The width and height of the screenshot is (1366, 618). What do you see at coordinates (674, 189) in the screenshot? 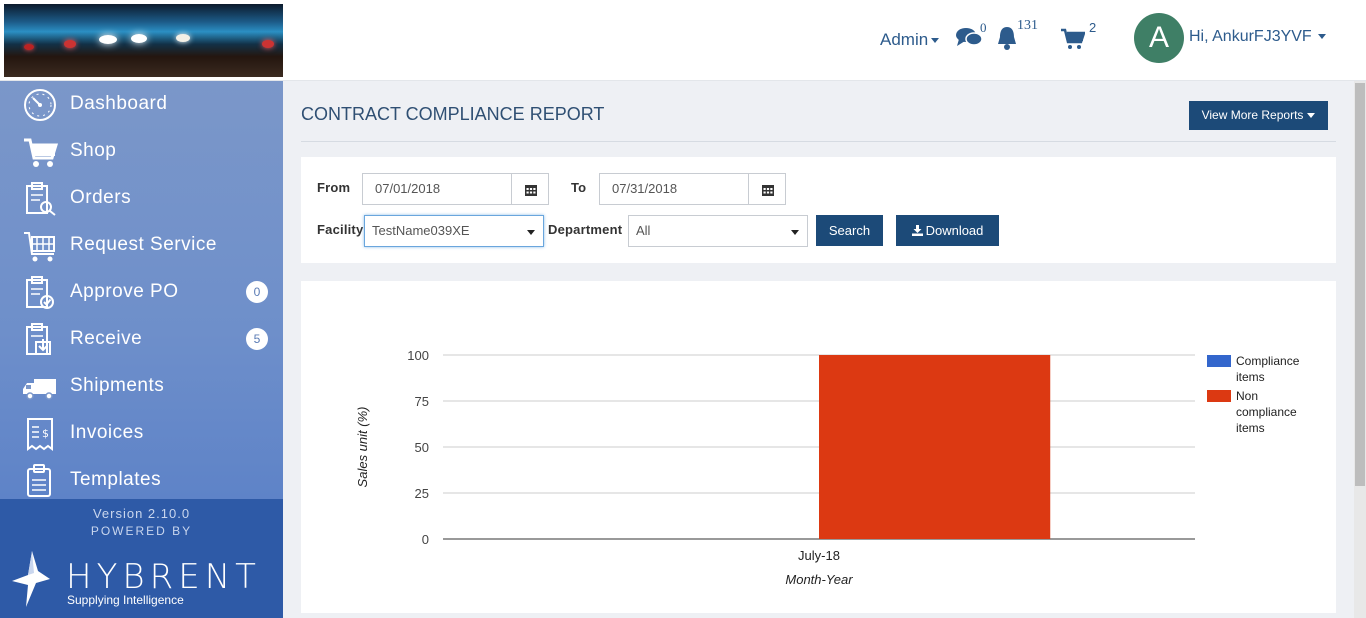
I see `to-date-input: 07/31/2018` at bounding box center [674, 189].